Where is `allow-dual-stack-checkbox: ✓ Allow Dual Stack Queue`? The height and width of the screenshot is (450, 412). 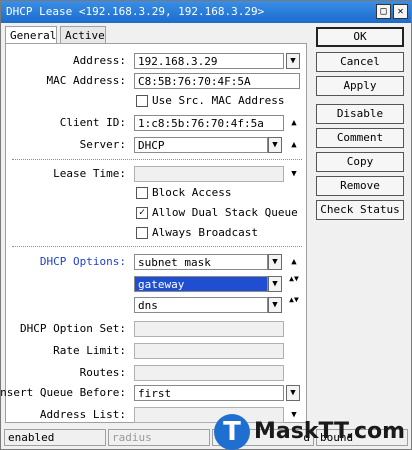
allow-dual-stack-checkbox: ✓ Allow Dual Stack Queue is located at coordinates (217, 213).